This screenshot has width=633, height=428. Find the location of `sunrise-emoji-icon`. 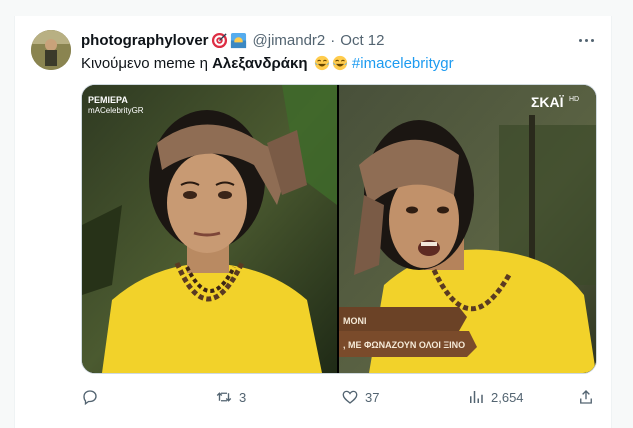

sunrise-emoji-icon is located at coordinates (238, 40).